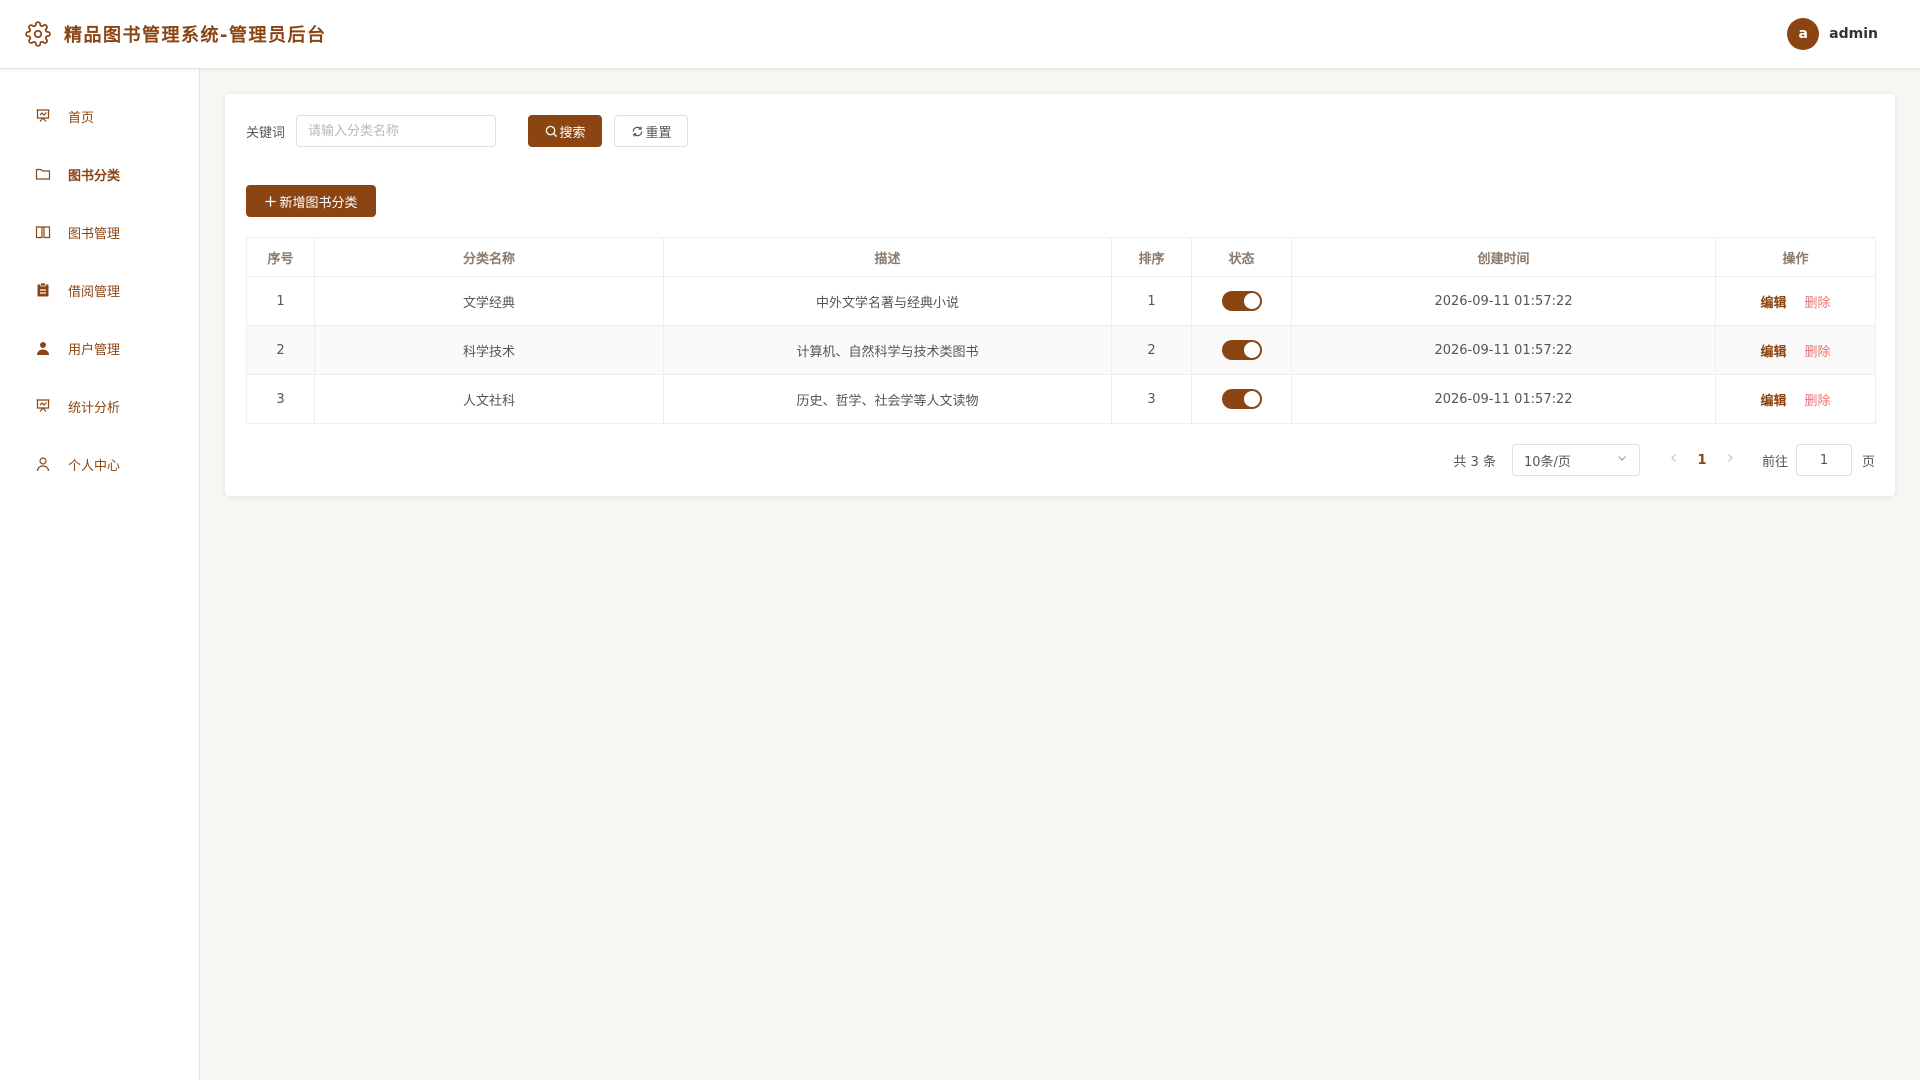 The image size is (1920, 1080). Describe the element at coordinates (637, 131) in the screenshot. I see `refresh-icon` at that location.